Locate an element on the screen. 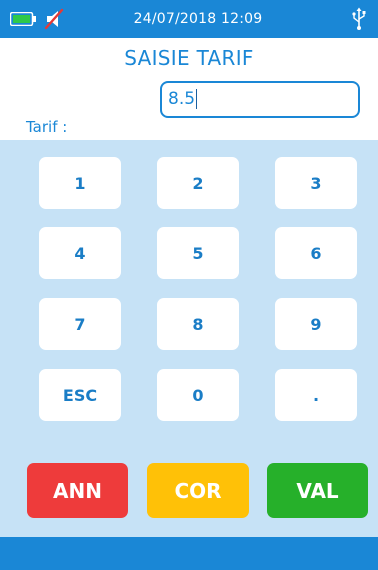  status-bar: 24/07/2018 12:09 is located at coordinates (189, 19).